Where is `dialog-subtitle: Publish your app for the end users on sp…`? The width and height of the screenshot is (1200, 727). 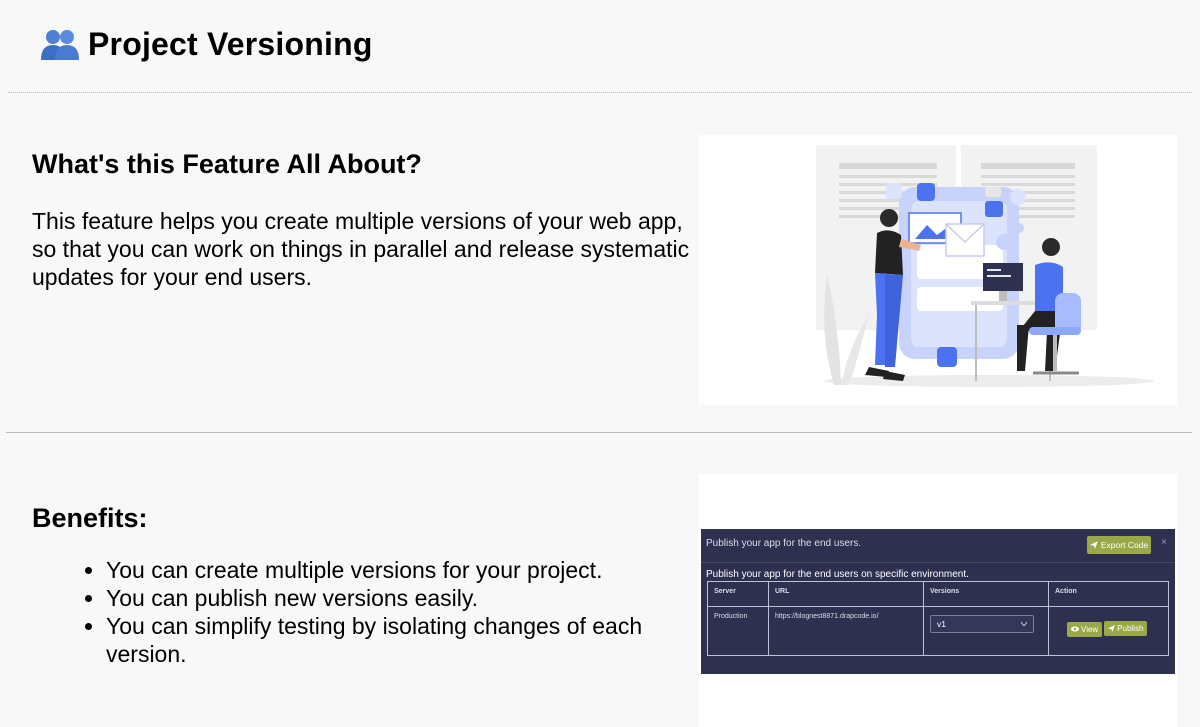 dialog-subtitle: Publish your app for the end users on sp… is located at coordinates (837, 574).